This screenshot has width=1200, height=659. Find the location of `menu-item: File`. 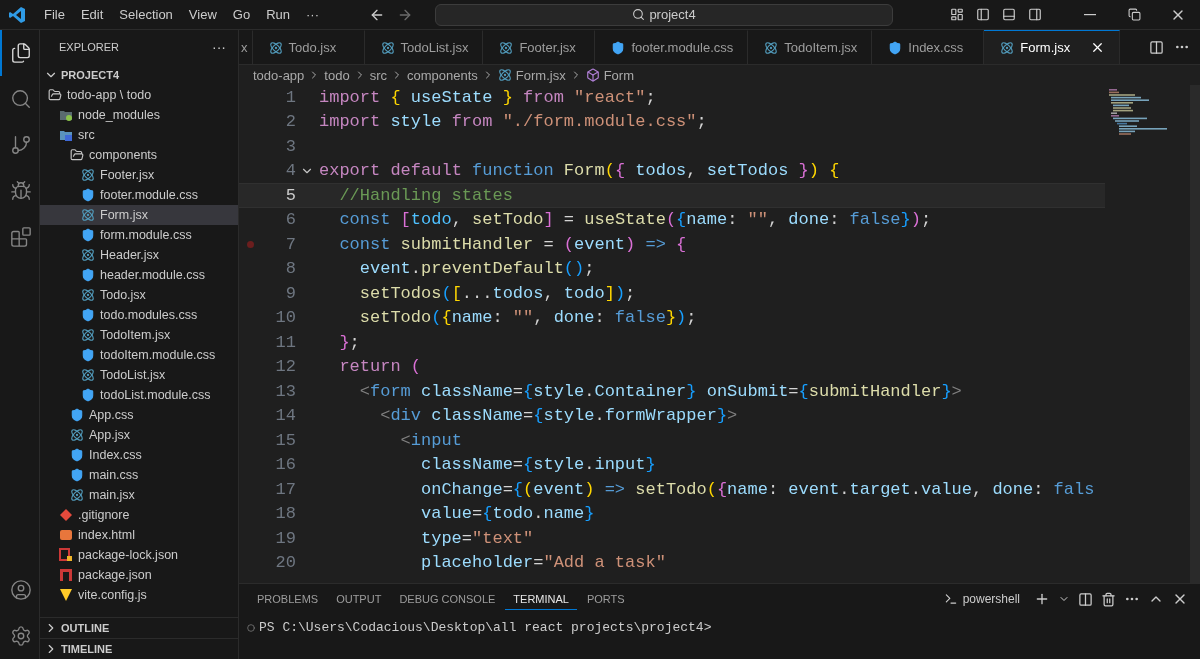

menu-item: File is located at coordinates (54, 14).